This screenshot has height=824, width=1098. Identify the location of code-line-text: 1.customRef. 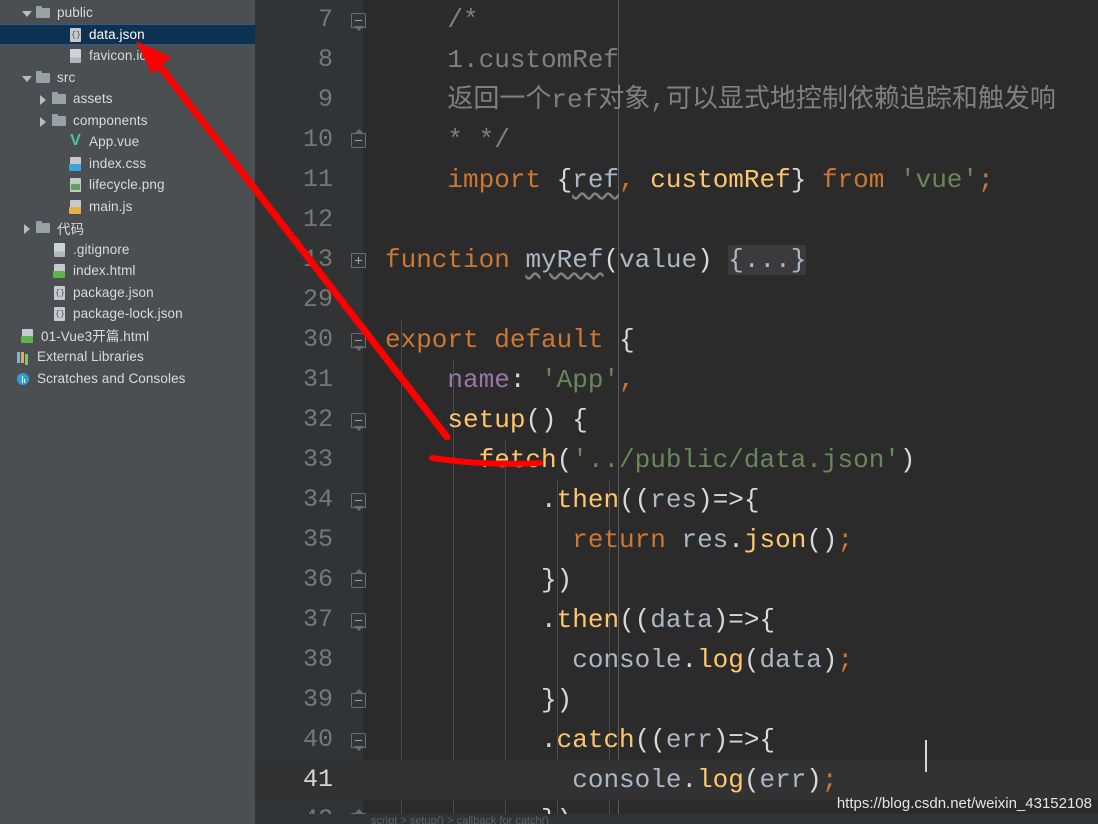
(737, 60).